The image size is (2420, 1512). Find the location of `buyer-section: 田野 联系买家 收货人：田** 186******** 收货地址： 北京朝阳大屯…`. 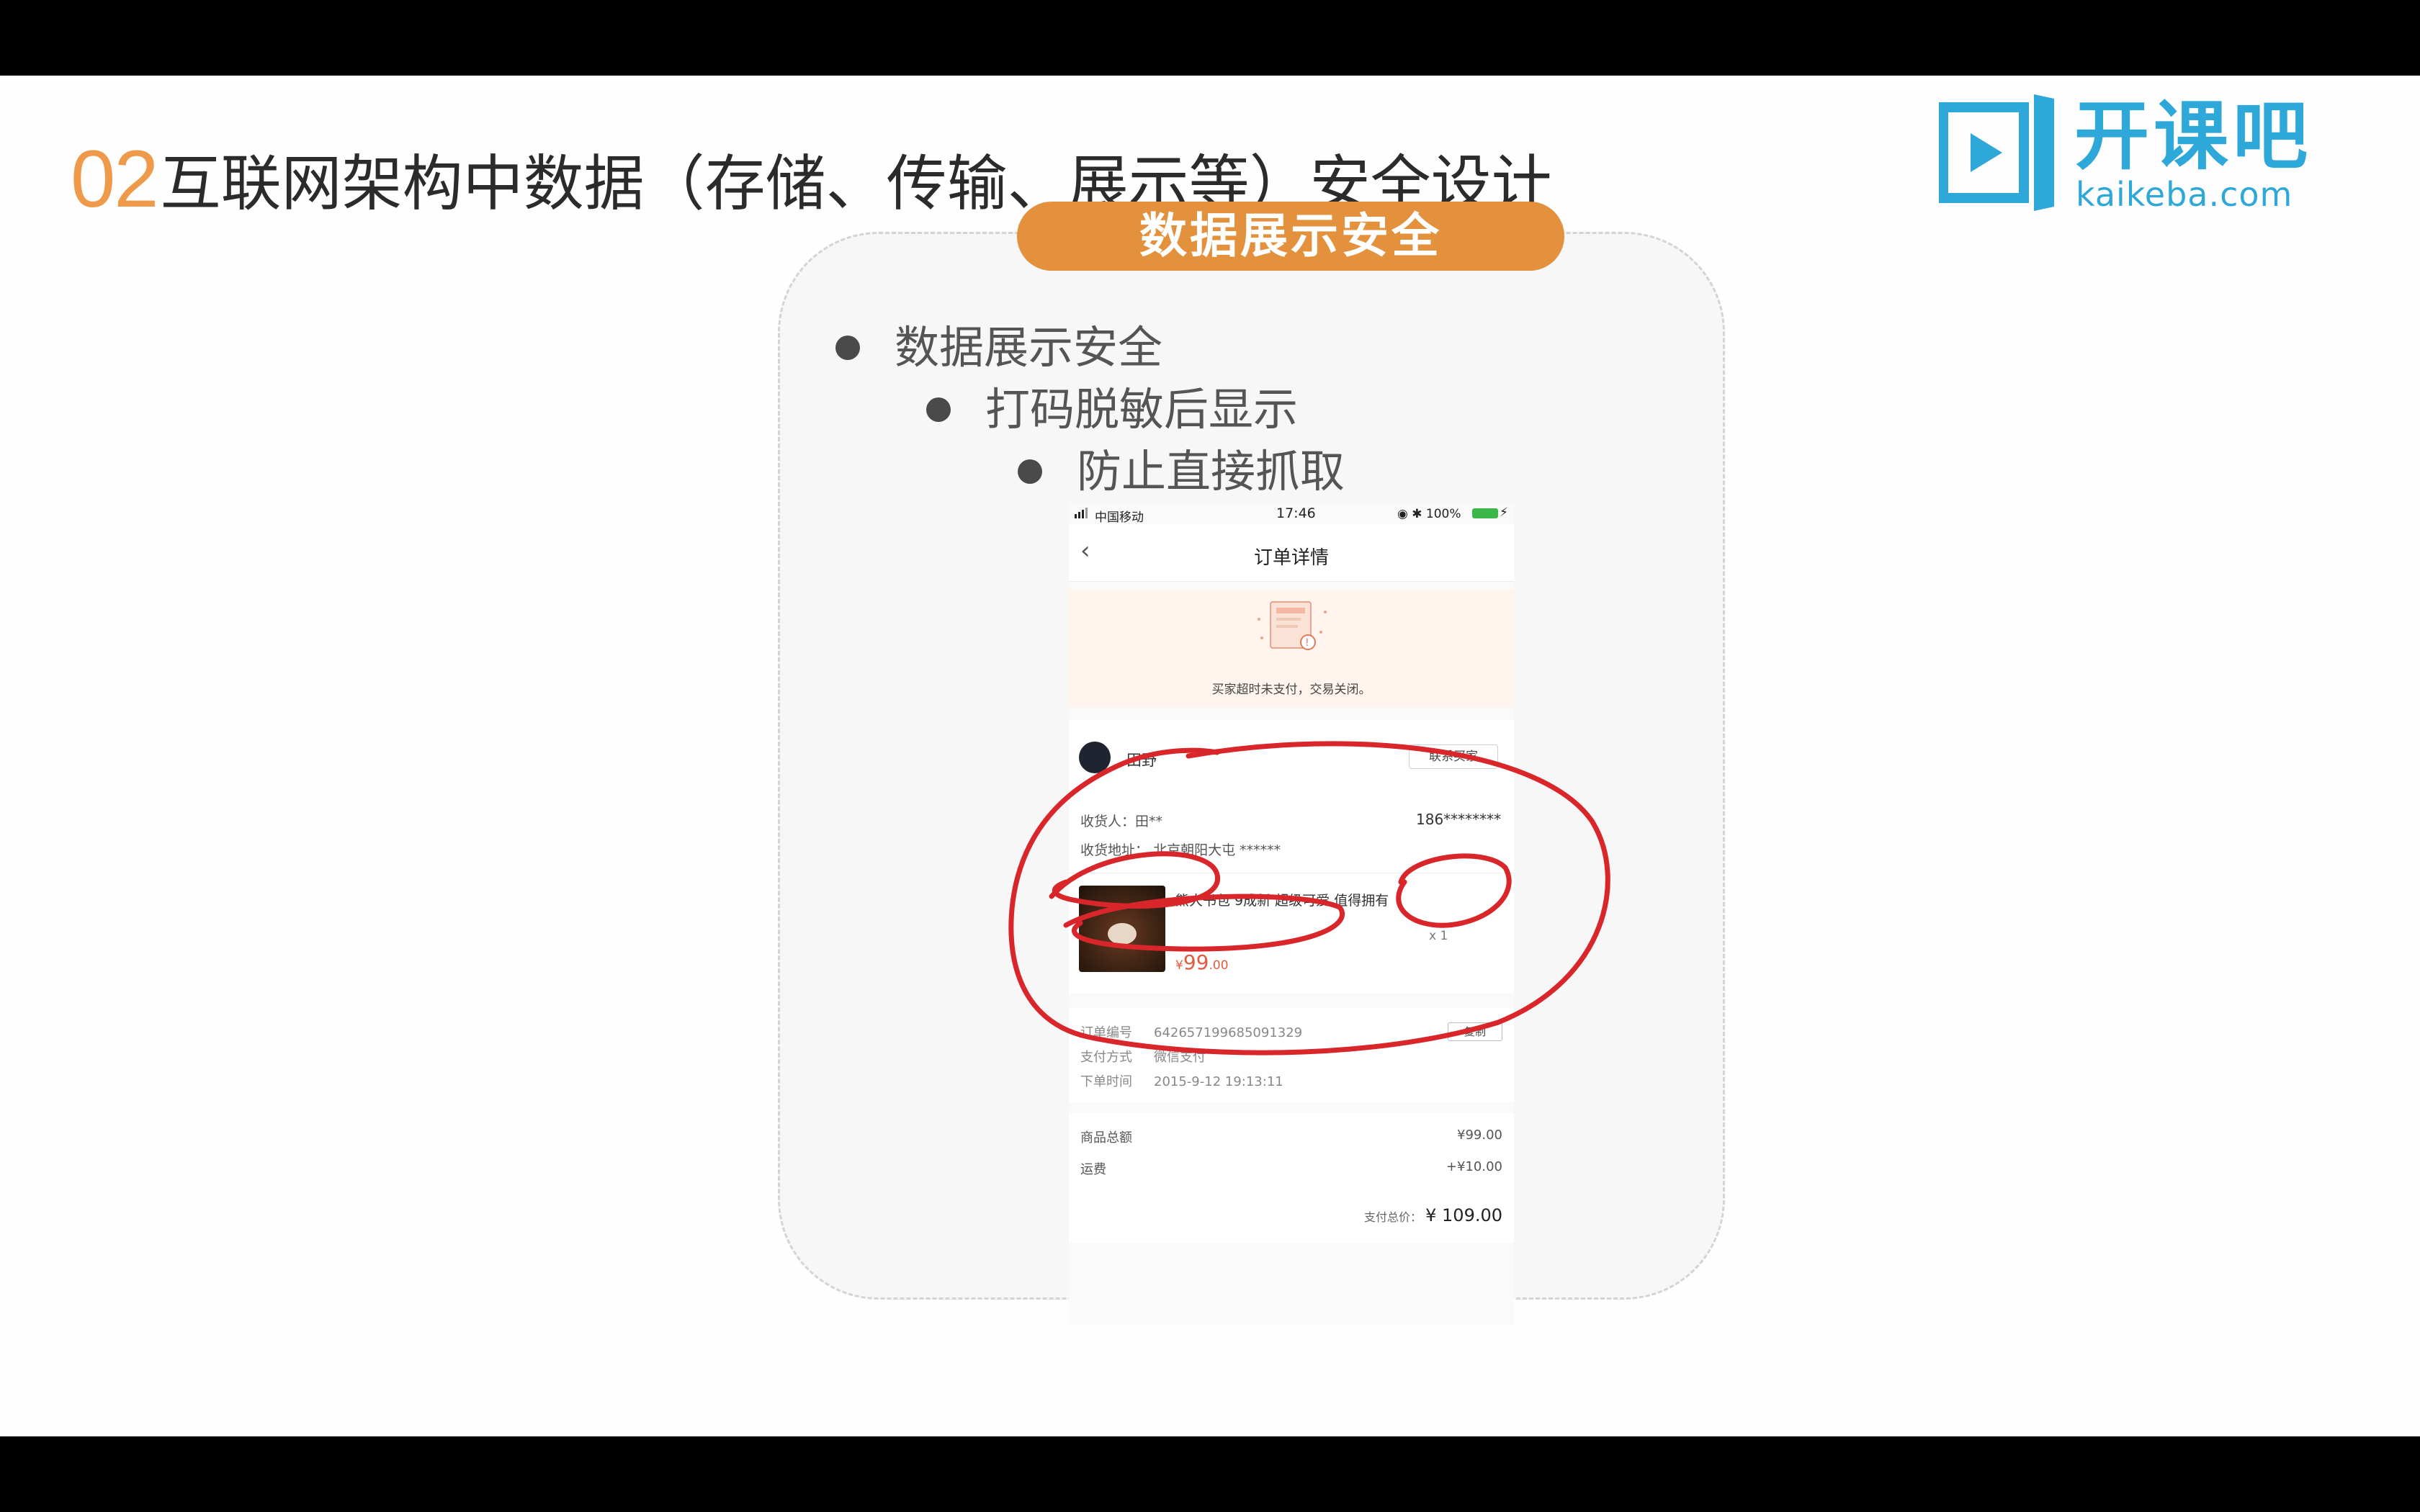

buyer-section: 田野 联系买家 收货人：田** 186******** 收货地址： 北京朝阳大屯… is located at coordinates (1291, 857).